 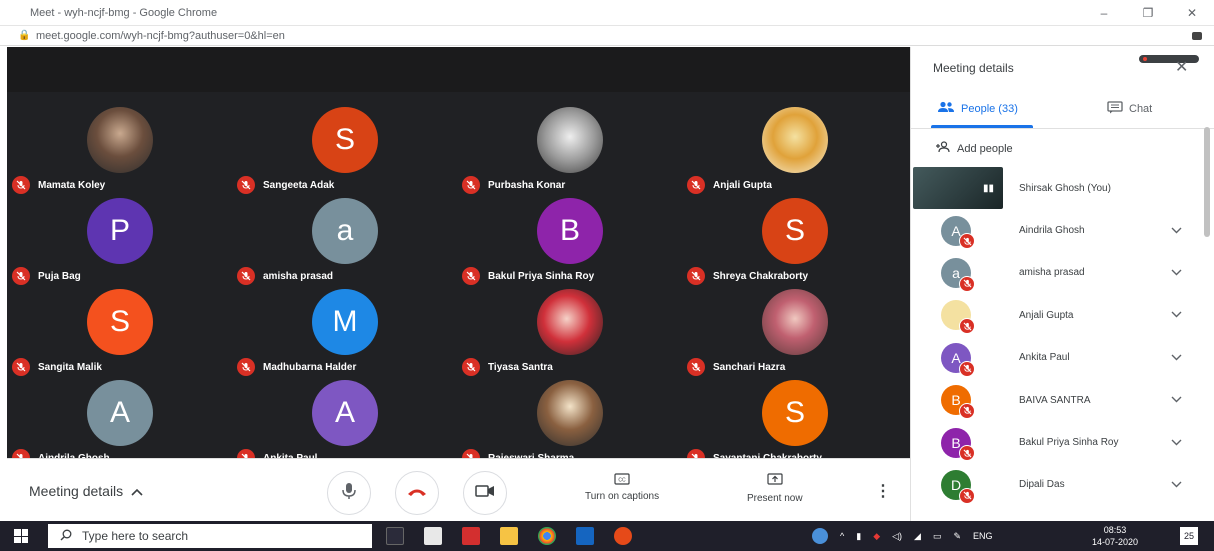 What do you see at coordinates (1115, 542) in the screenshot?
I see `clock-date: 14-07-2020` at bounding box center [1115, 542].